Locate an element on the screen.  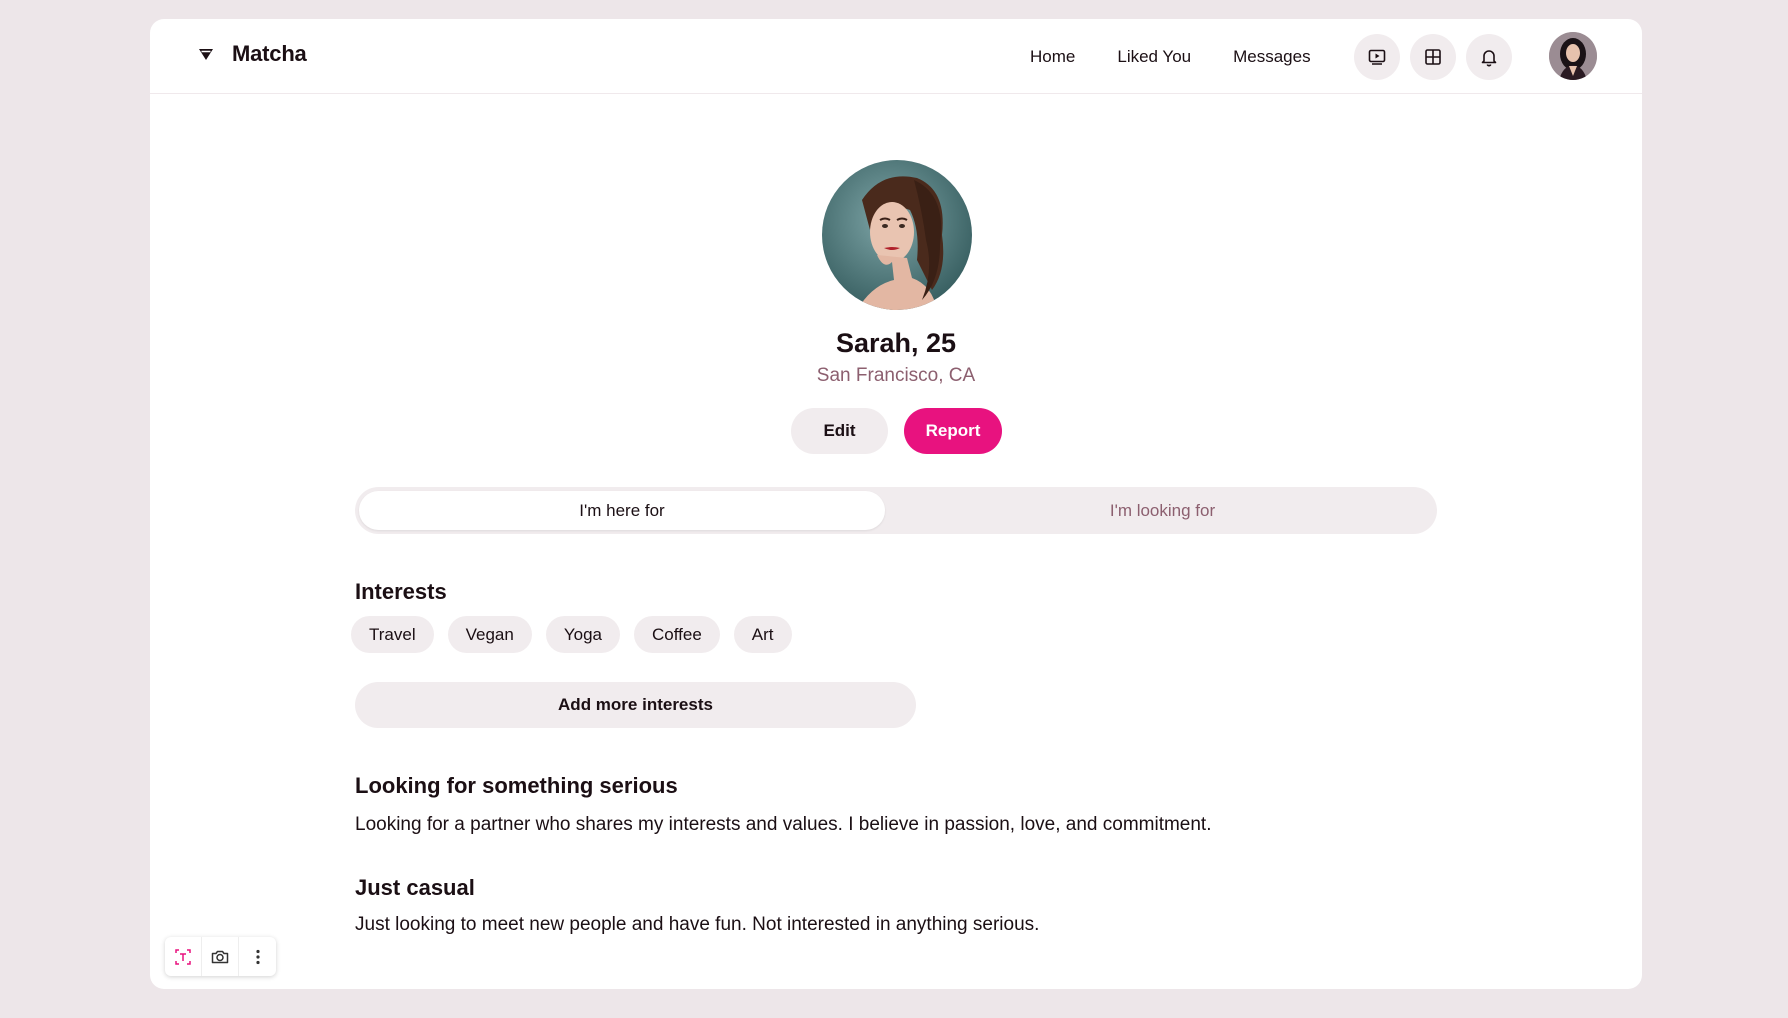
profile-name: Sarah, 25 is located at coordinates (896, 343).